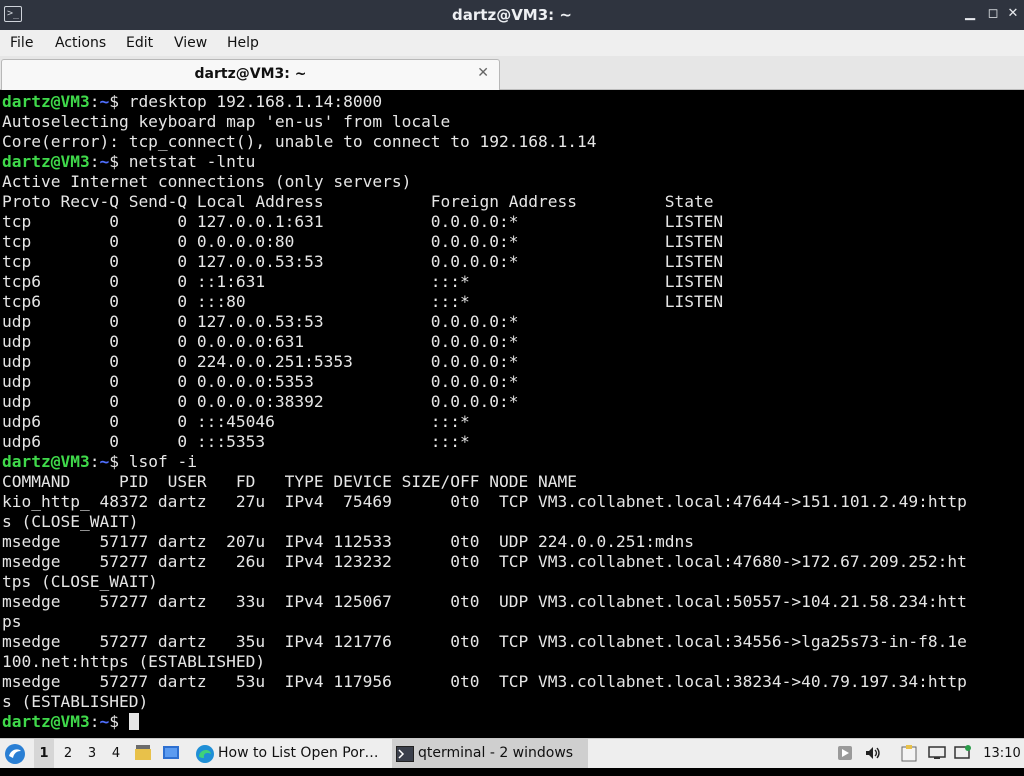  What do you see at coordinates (483, 73) in the screenshot?
I see `tab-close-icon: ✕` at bounding box center [483, 73].